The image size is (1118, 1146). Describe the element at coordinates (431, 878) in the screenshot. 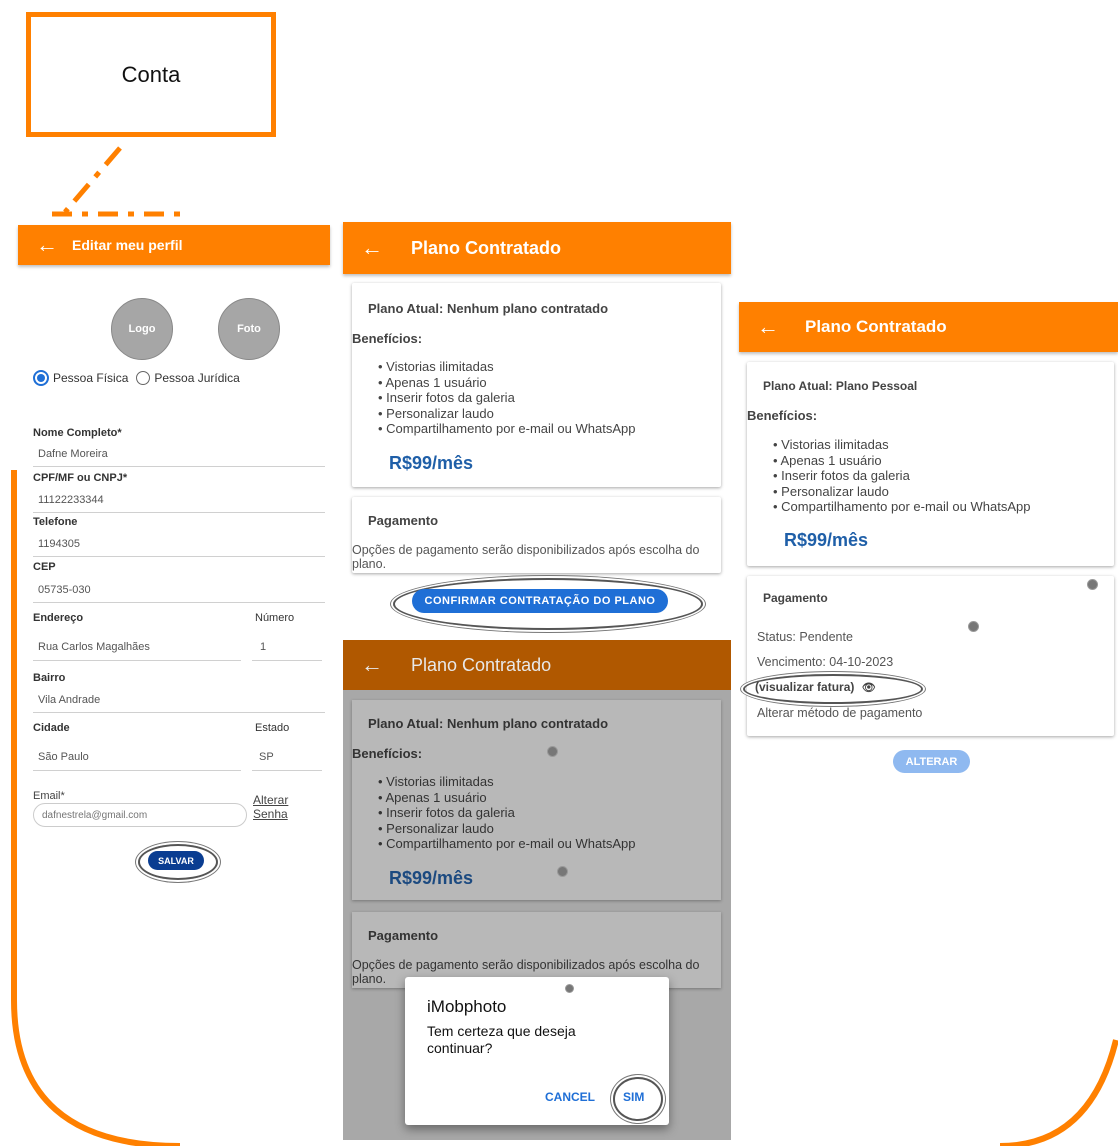

I see `dim-plan-price: R$99/mês` at that location.